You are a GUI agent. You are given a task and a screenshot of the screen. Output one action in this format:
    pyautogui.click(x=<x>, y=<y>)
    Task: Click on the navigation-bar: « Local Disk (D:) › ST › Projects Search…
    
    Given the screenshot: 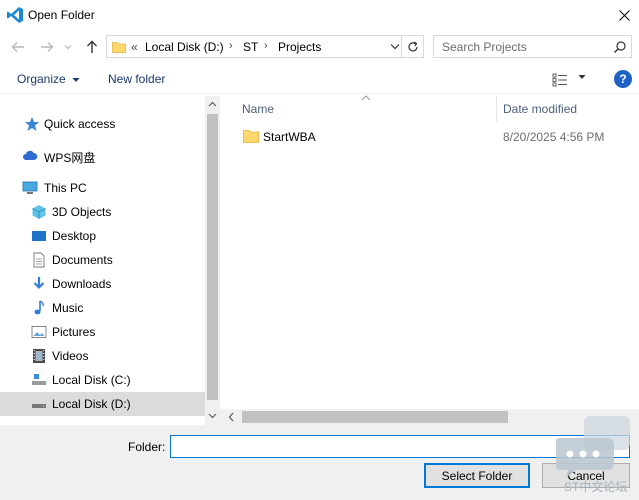 What is the action you would take?
    pyautogui.click(x=319, y=47)
    